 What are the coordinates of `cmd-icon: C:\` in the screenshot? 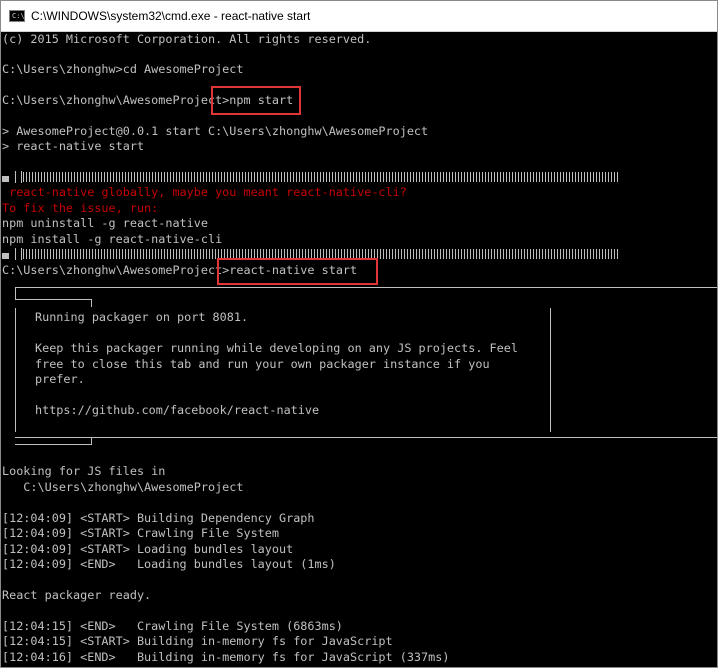 It's located at (17, 16).